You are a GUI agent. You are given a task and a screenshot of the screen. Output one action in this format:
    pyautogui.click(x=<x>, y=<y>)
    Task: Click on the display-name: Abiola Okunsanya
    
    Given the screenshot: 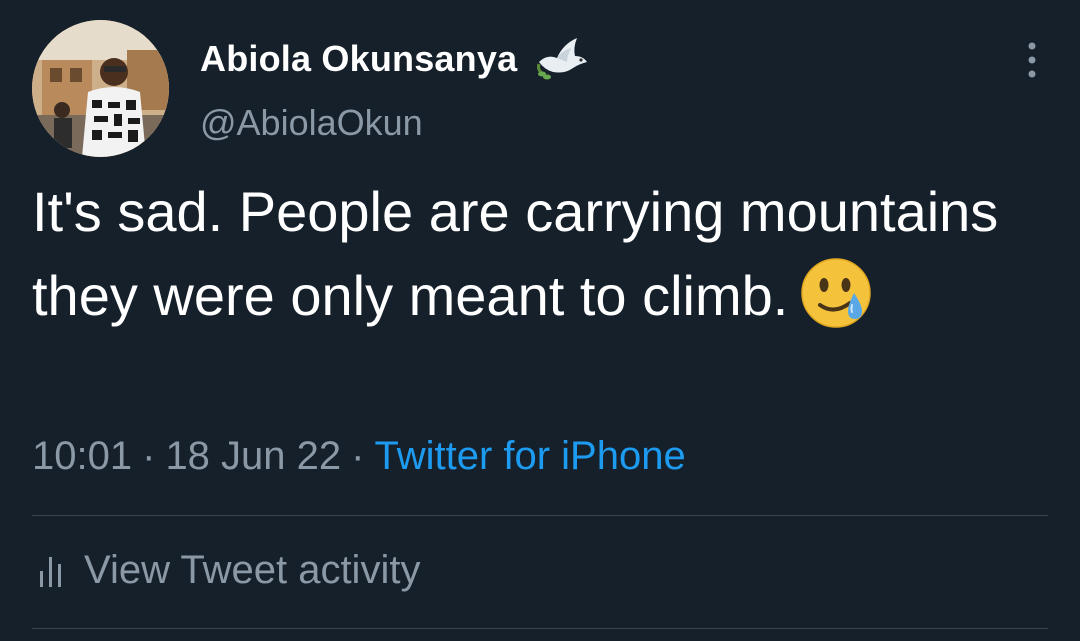 What is the action you would take?
    pyautogui.click(x=358, y=59)
    